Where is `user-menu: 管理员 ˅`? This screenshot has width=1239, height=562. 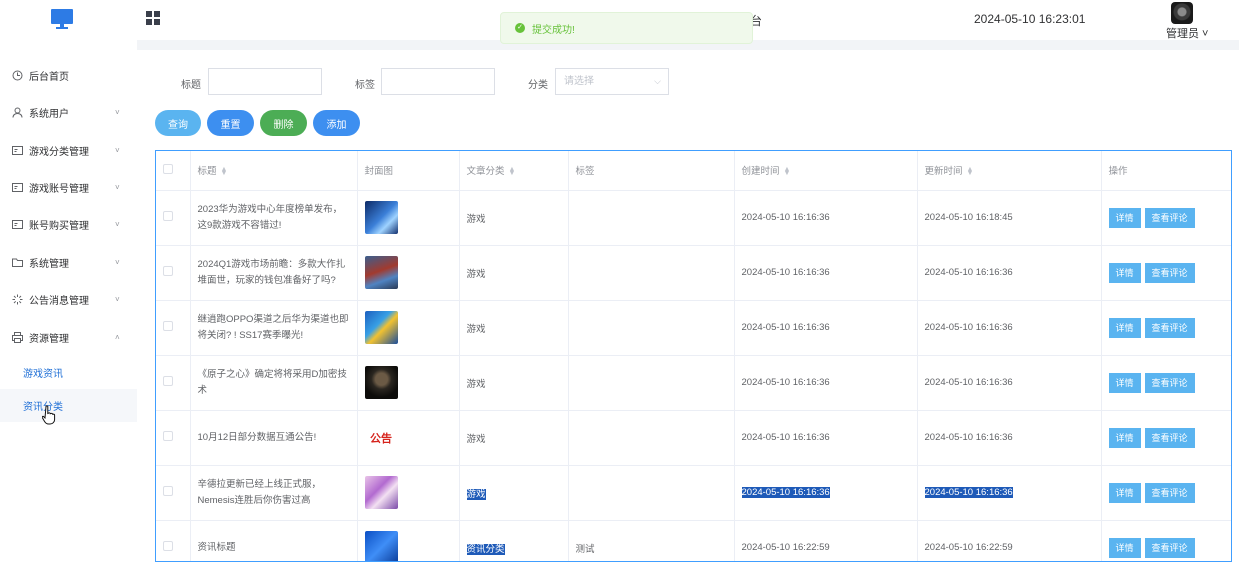 user-menu: 管理员 ˅ is located at coordinates (1187, 33).